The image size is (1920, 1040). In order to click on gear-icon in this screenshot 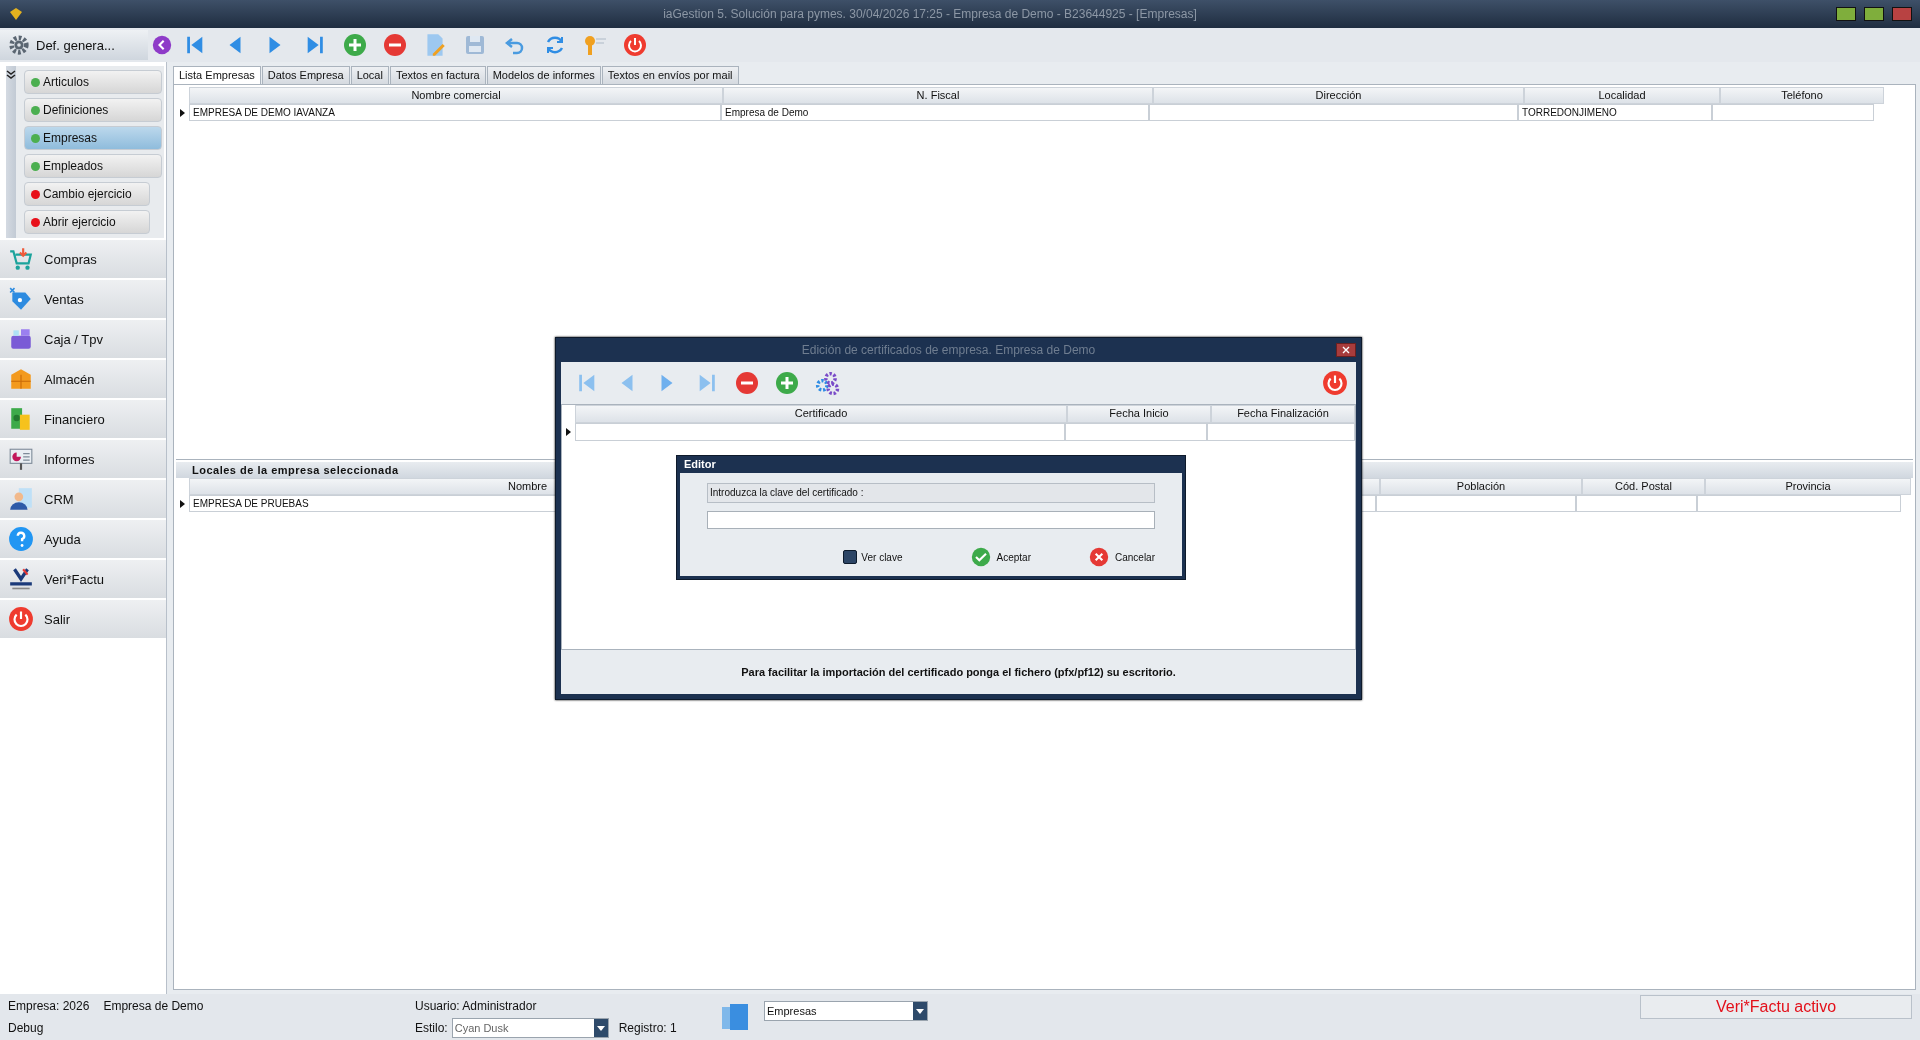, I will do `click(19, 45)`.